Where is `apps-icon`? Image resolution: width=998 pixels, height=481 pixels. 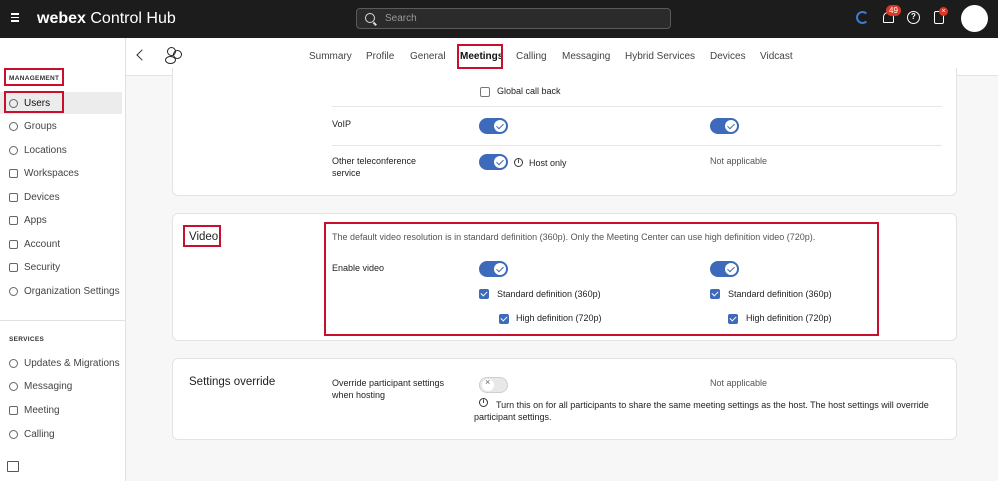 apps-icon is located at coordinates (13, 220).